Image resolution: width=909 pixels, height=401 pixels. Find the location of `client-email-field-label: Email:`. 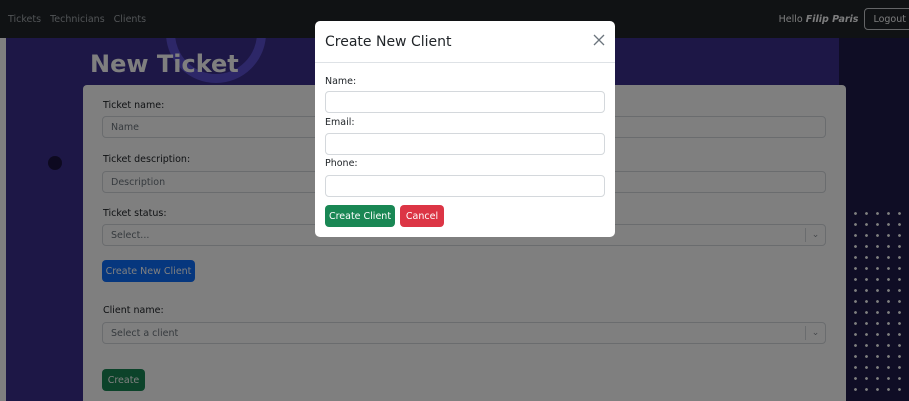

client-email-field-label: Email: is located at coordinates (340, 122).